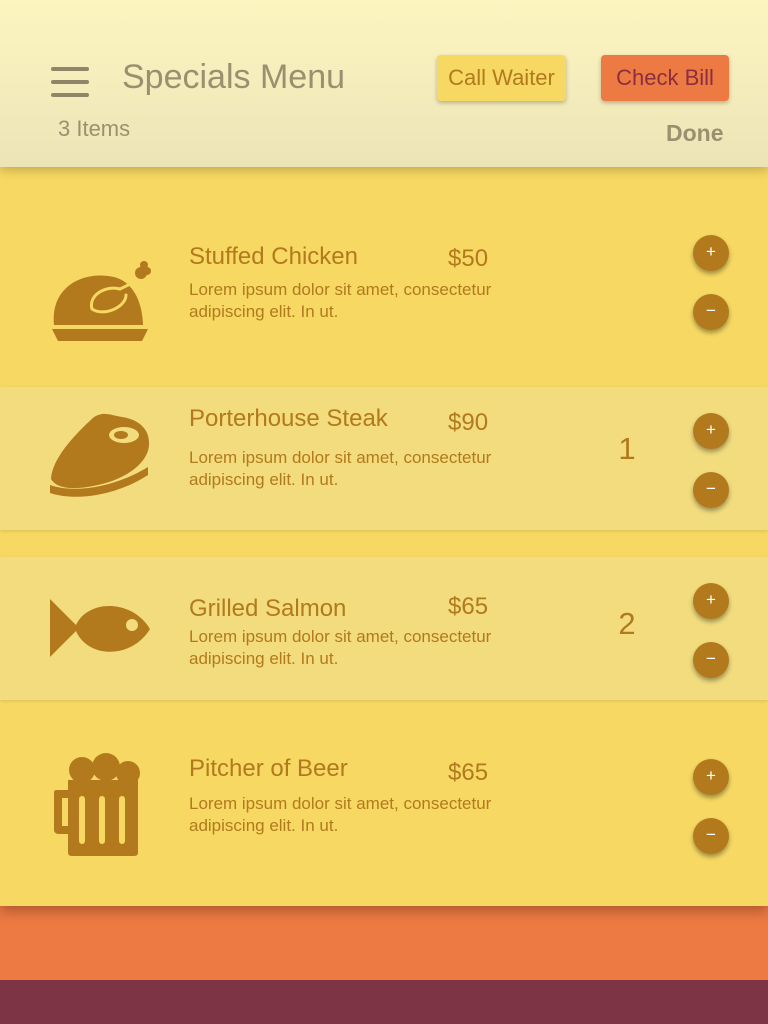  Describe the element at coordinates (268, 608) in the screenshot. I see `menu-item-name: Grilled Salmon` at that location.